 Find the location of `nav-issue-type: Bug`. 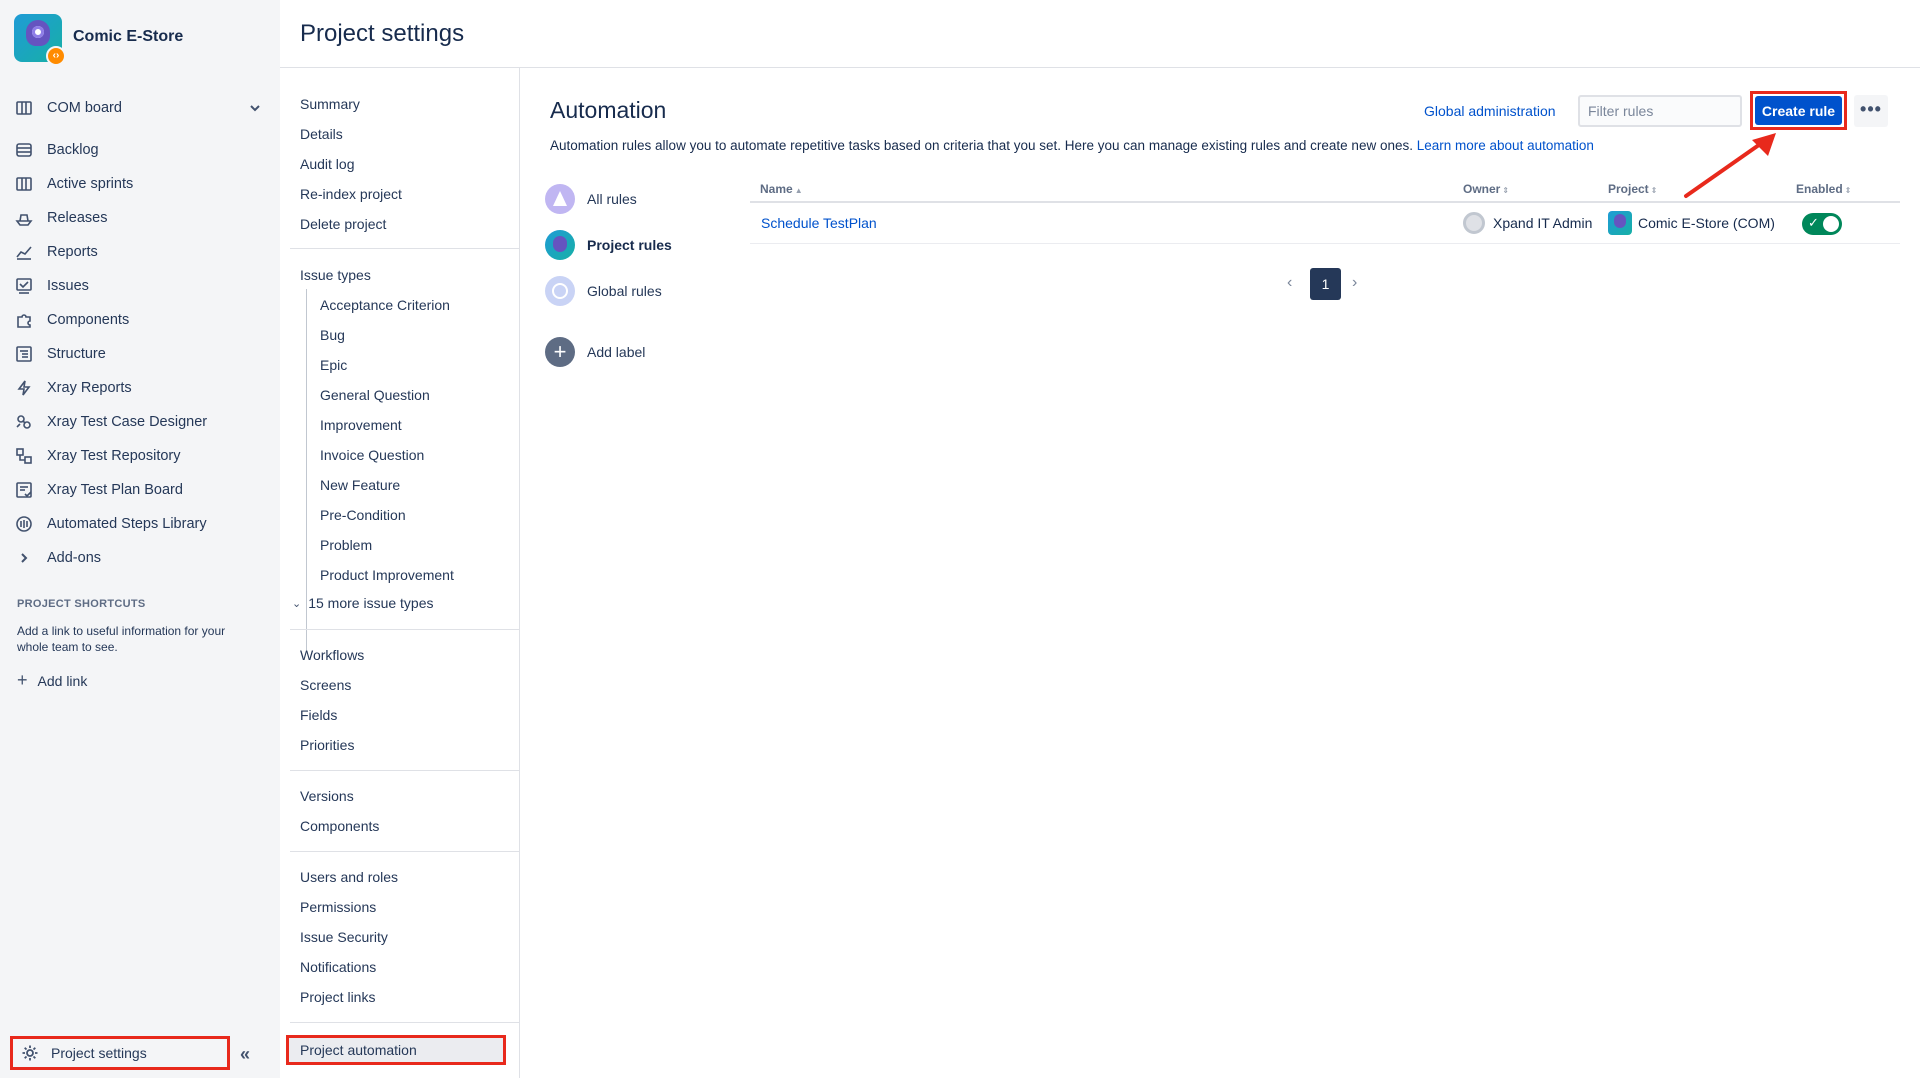

nav-issue-type: Bug is located at coordinates (332, 335).